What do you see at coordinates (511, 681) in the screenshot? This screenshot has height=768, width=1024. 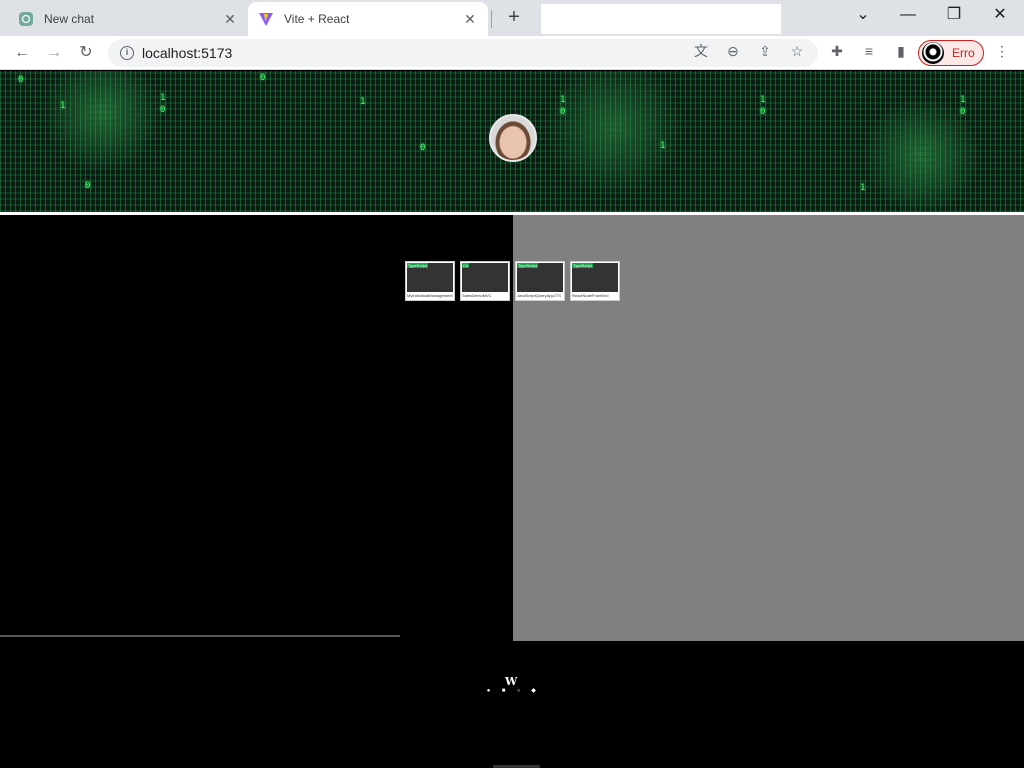 I see `footer-logo: W` at bounding box center [511, 681].